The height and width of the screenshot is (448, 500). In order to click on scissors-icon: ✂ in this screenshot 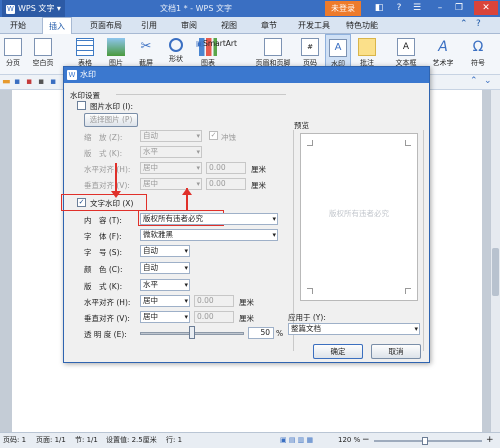, I will do `click(146, 46)`.